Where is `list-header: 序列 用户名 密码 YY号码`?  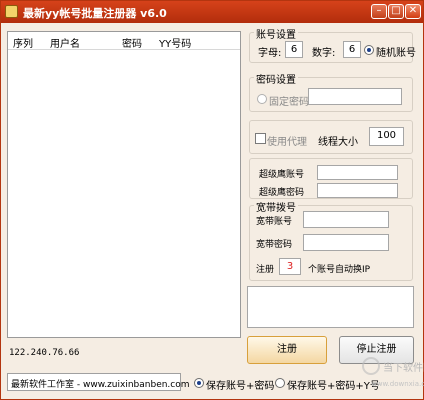 list-header: 序列 用户名 密码 YY号码 is located at coordinates (124, 41).